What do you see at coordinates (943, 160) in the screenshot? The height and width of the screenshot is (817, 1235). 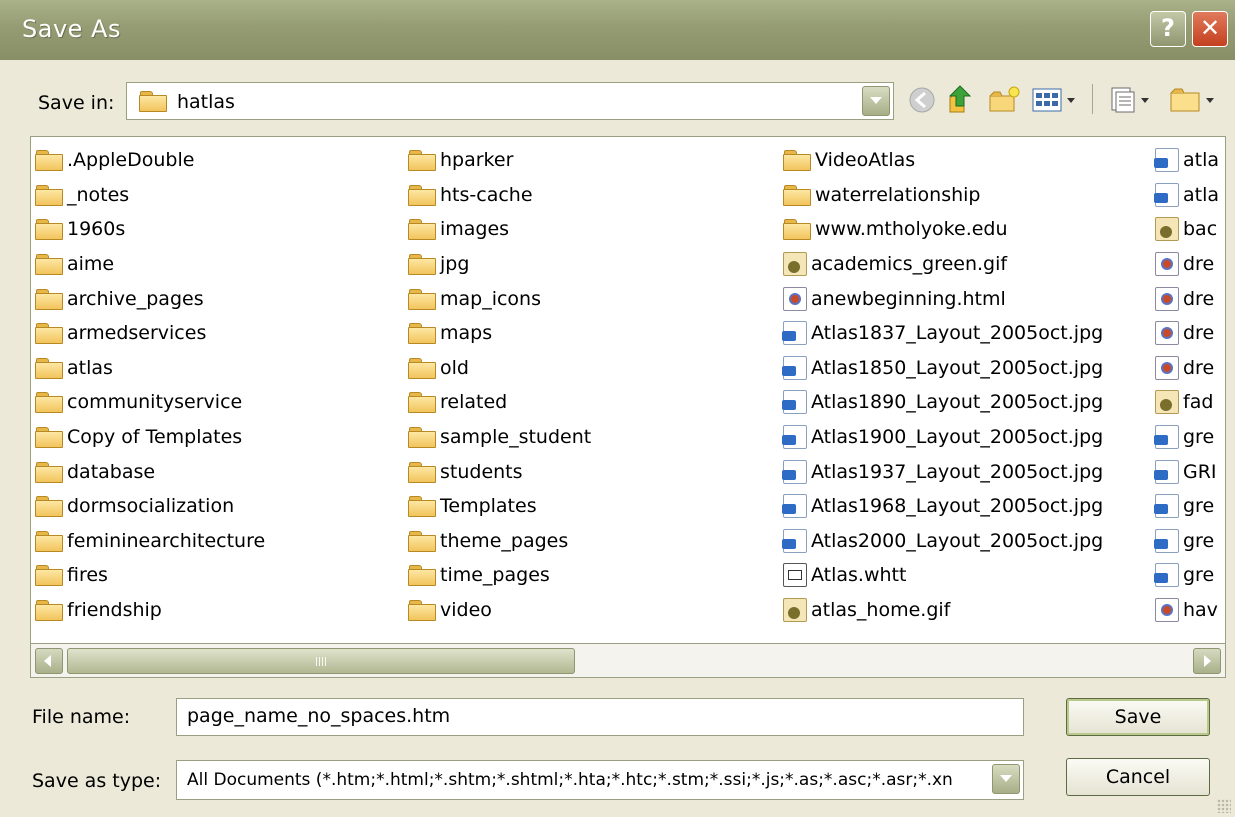 I see `list-item: VideoAtlas` at bounding box center [943, 160].